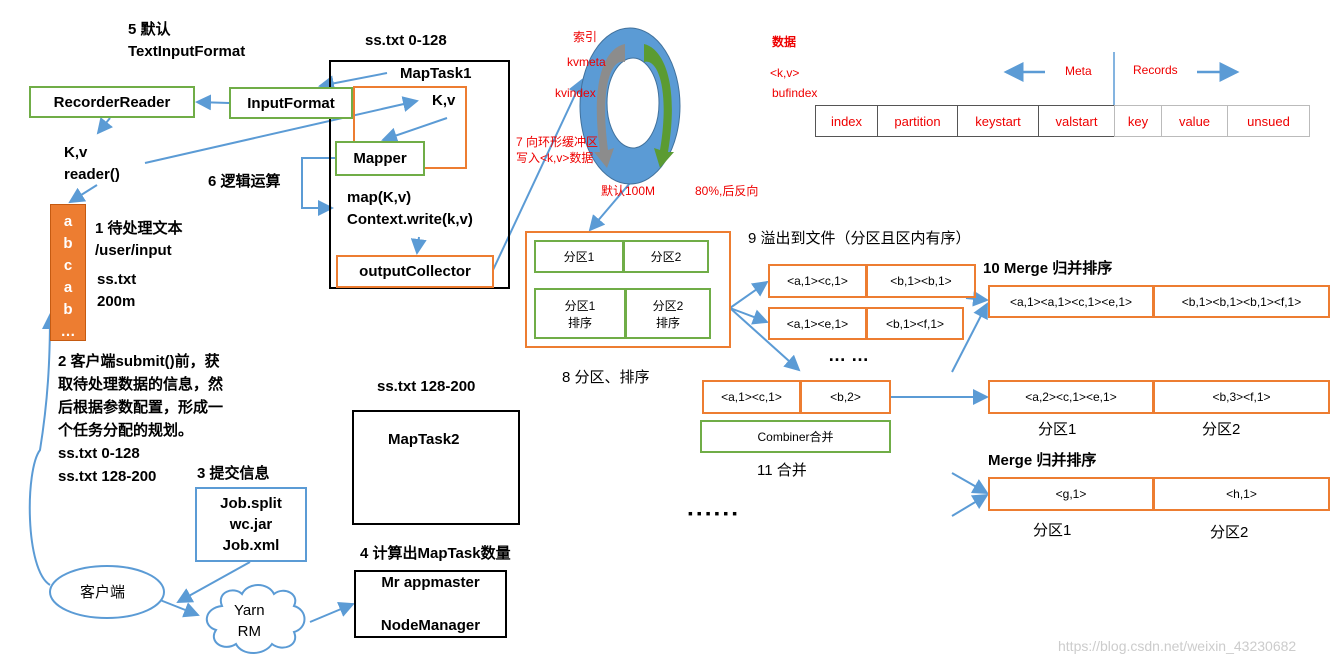  I want to click on arrow-reader-file, so click(83, 194).